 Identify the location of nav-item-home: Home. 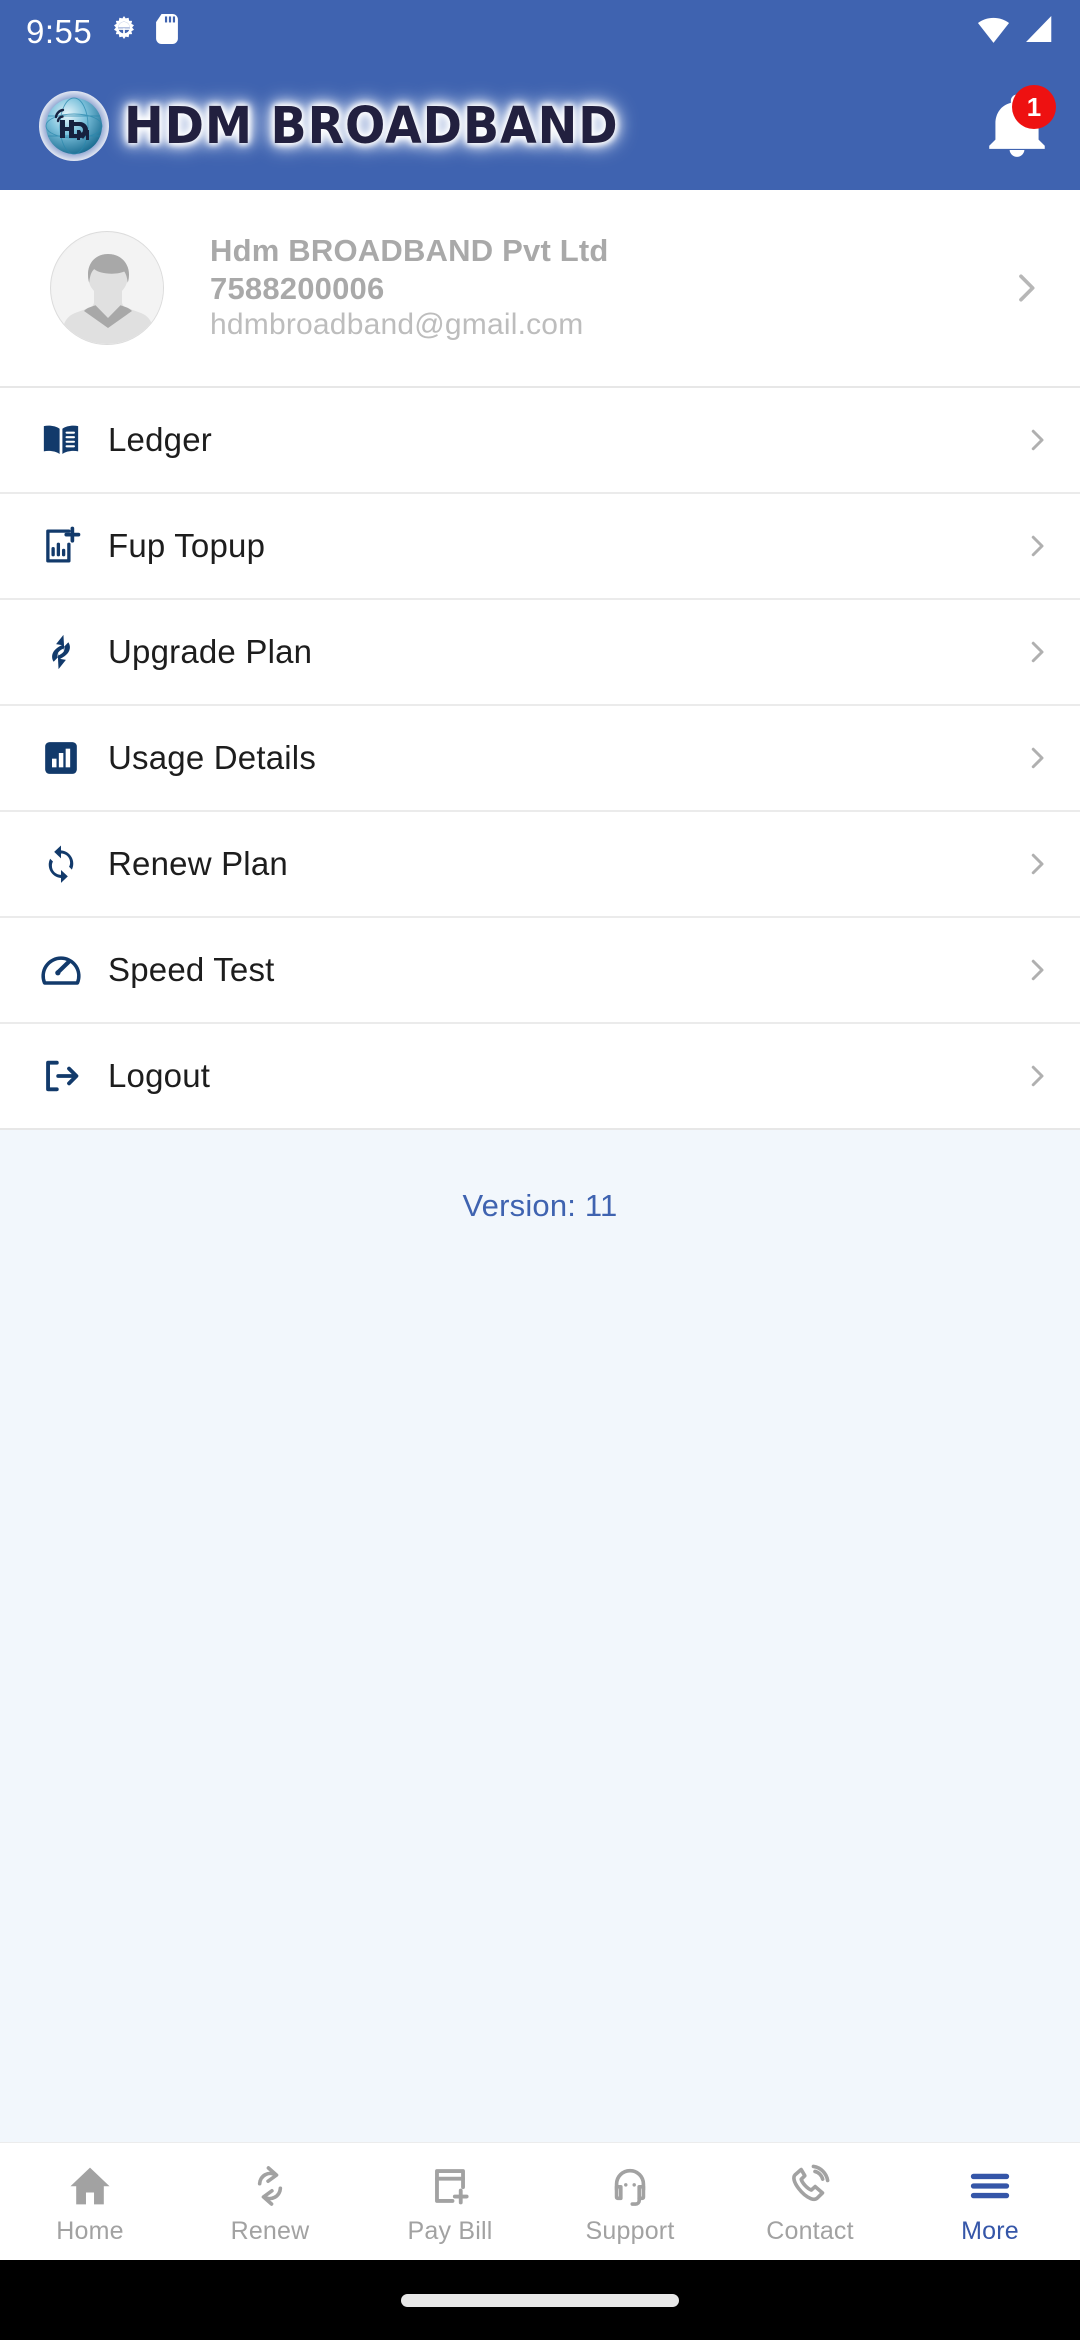
(90, 2201).